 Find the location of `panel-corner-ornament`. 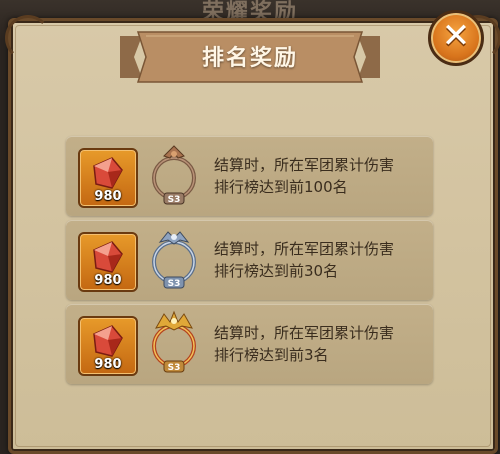

panel-corner-ornament is located at coordinates (28, 38).